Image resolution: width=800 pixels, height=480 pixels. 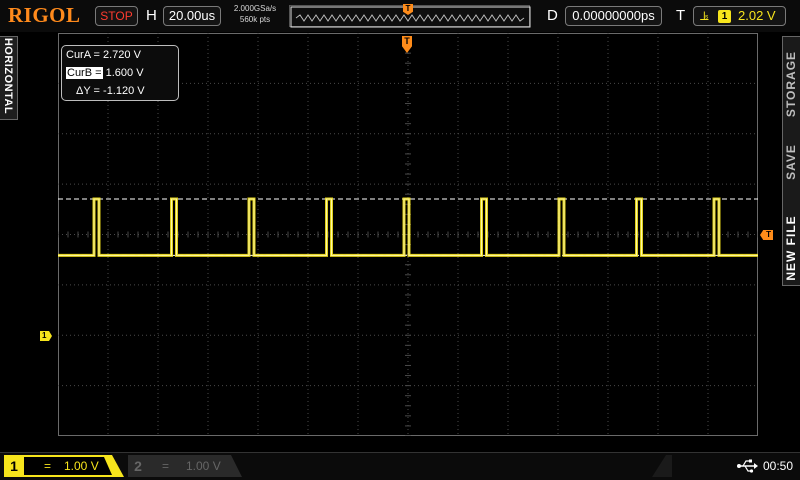 What do you see at coordinates (14, 466) in the screenshot?
I see `ch1-number: 1` at bounding box center [14, 466].